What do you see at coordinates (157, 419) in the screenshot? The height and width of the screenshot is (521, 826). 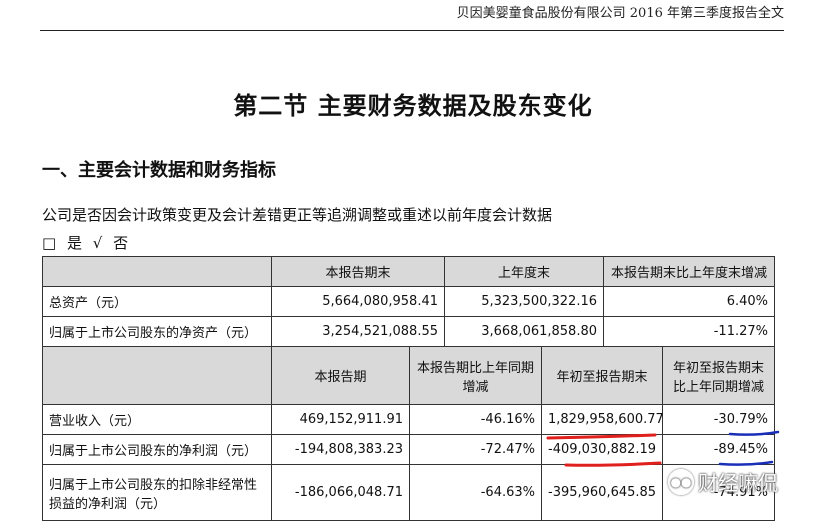 I see `row-label: 营业收入（元）` at bounding box center [157, 419].